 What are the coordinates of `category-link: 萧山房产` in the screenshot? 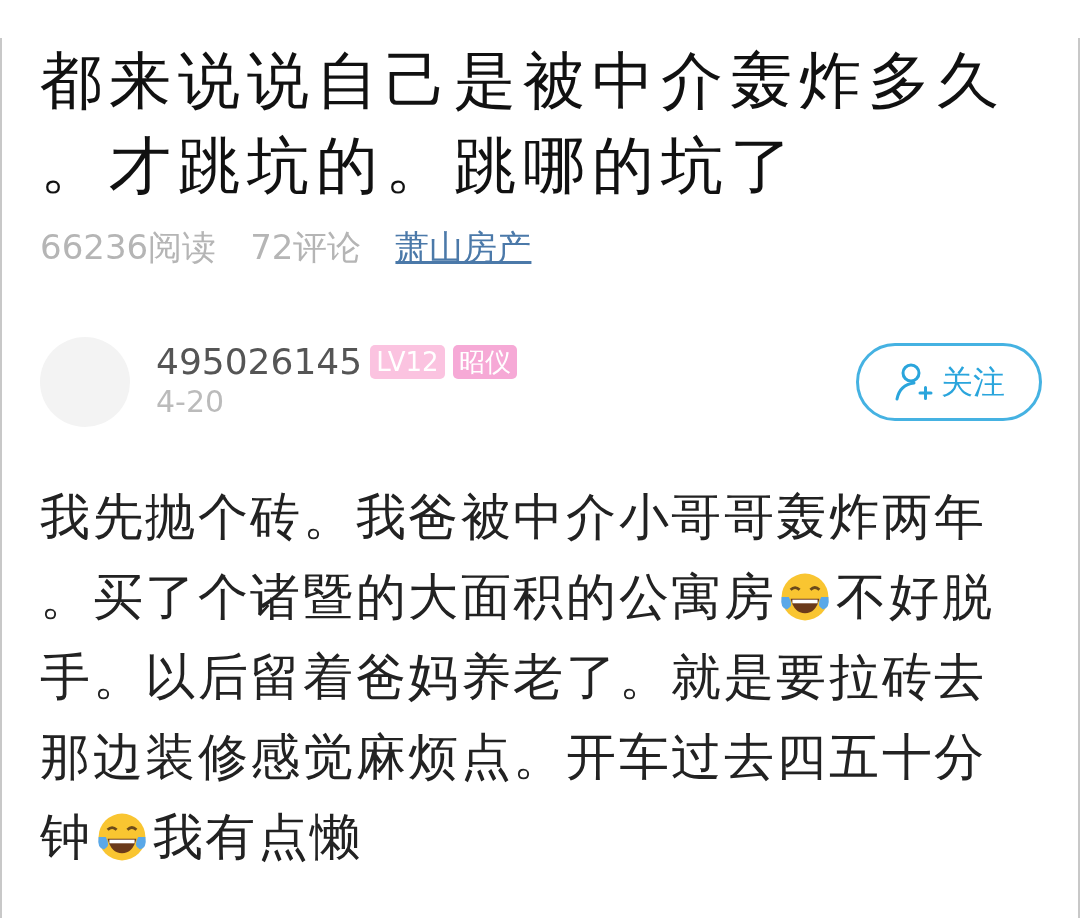 It's located at (463, 247).